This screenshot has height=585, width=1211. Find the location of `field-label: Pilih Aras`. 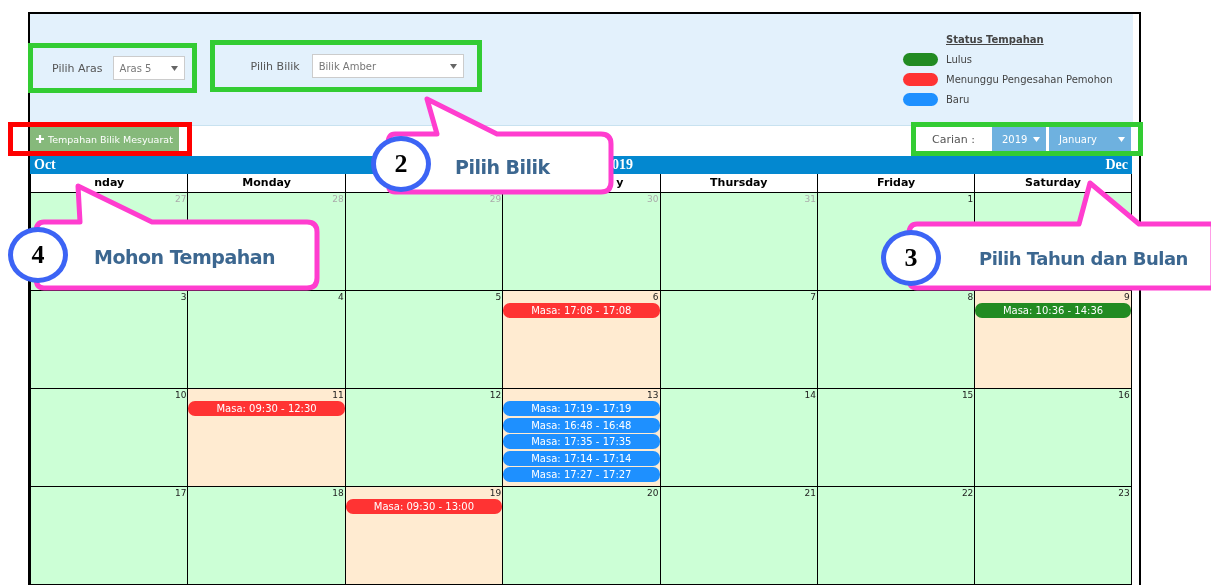

field-label: Pilih Aras is located at coordinates (77, 68).